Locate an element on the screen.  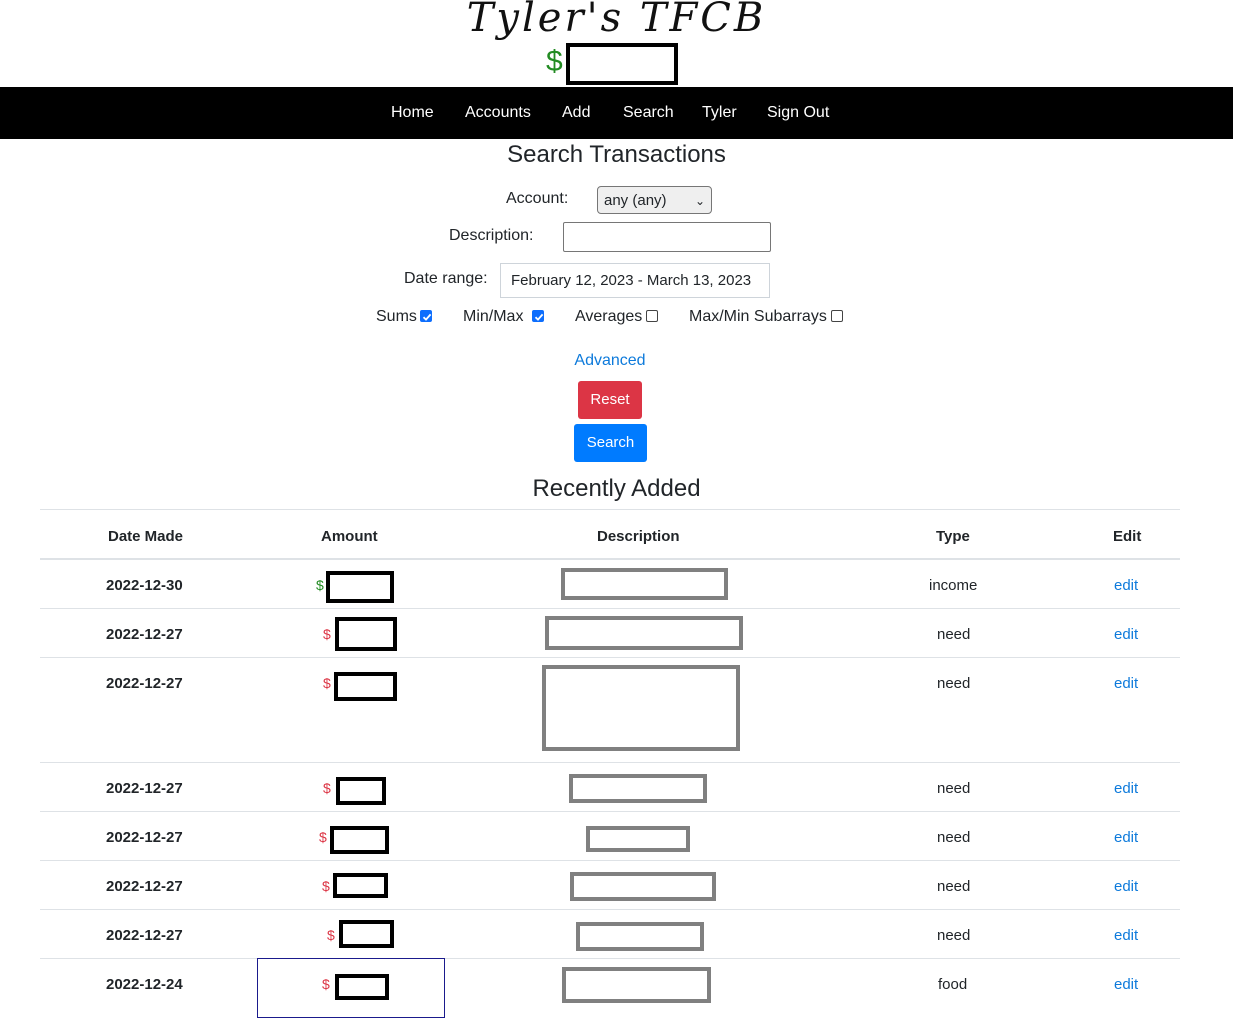
advanced-link: Advanced is located at coordinates (610, 361).